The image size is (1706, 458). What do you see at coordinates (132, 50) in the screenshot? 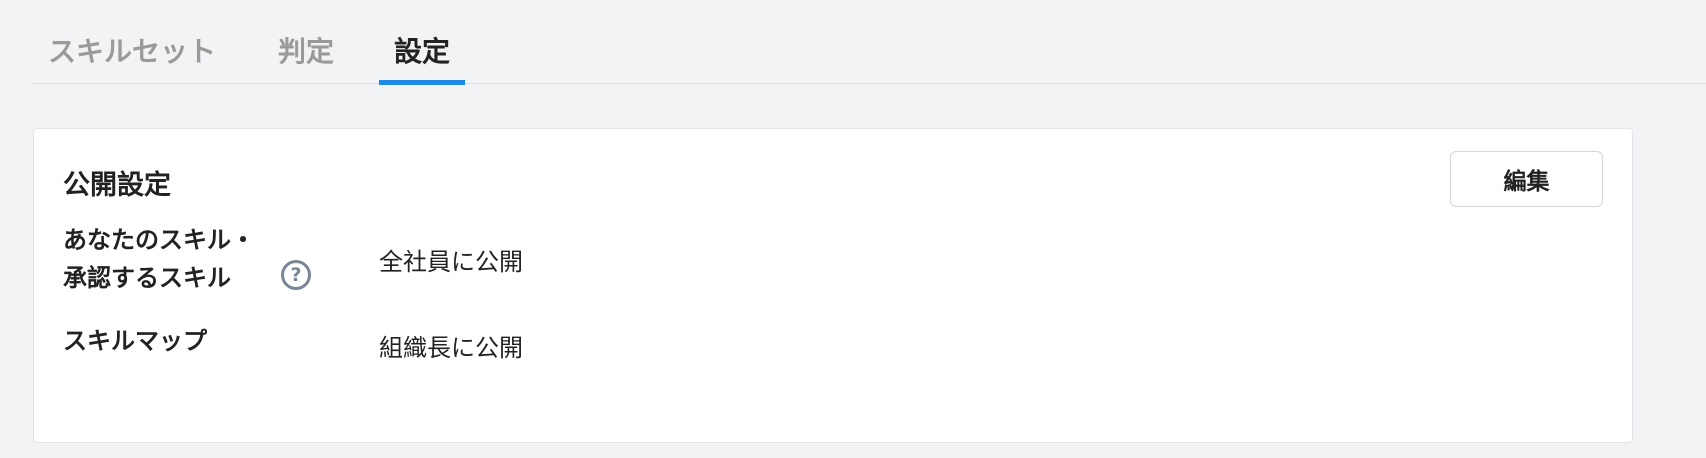
I see `tab-skillset: スキルセット` at bounding box center [132, 50].